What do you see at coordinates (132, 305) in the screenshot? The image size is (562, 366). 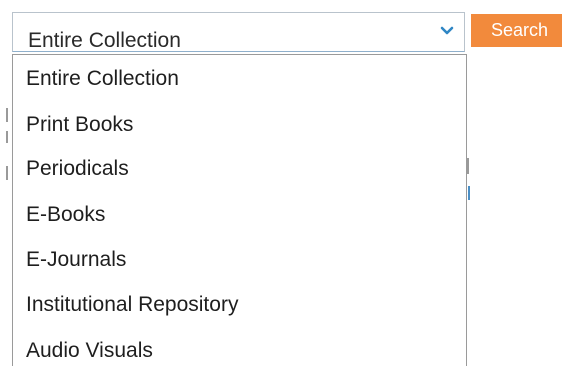 I see `option-institutional-repository: Institutional Repository` at bounding box center [132, 305].